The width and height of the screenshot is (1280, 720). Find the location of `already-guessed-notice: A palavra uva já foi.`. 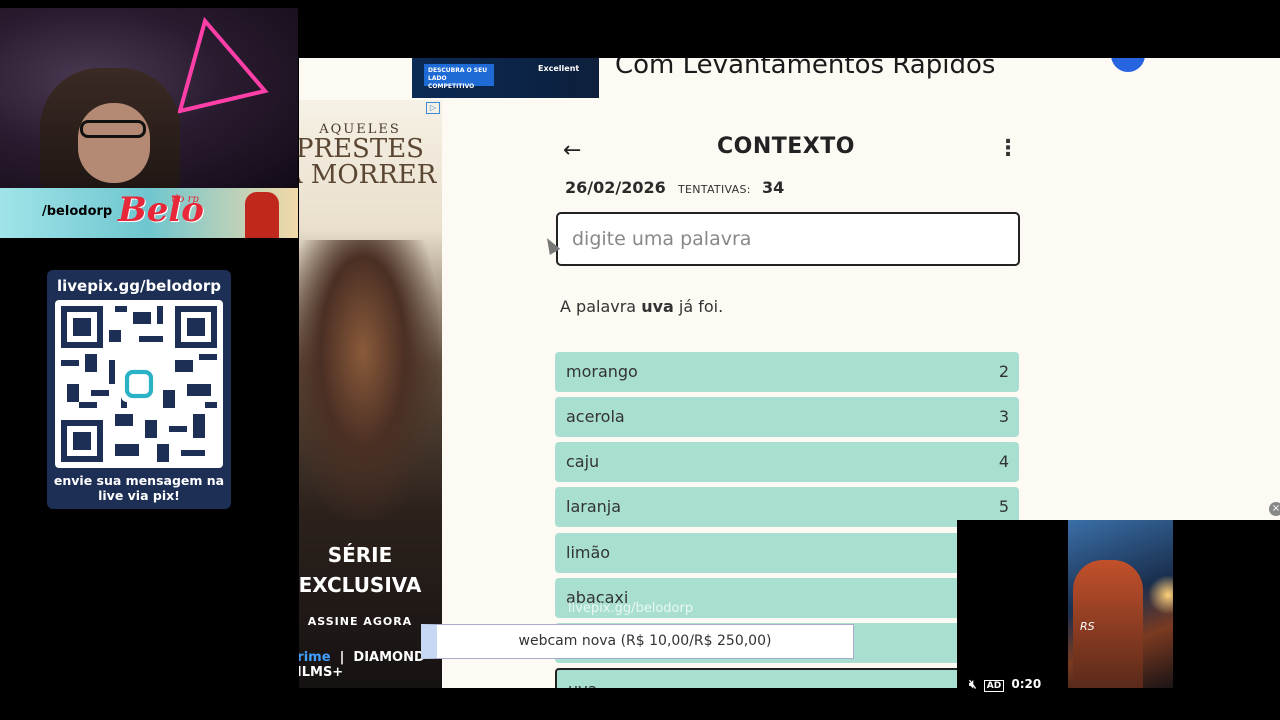

already-guessed-notice: A palavra uva já foi. is located at coordinates (641, 306).